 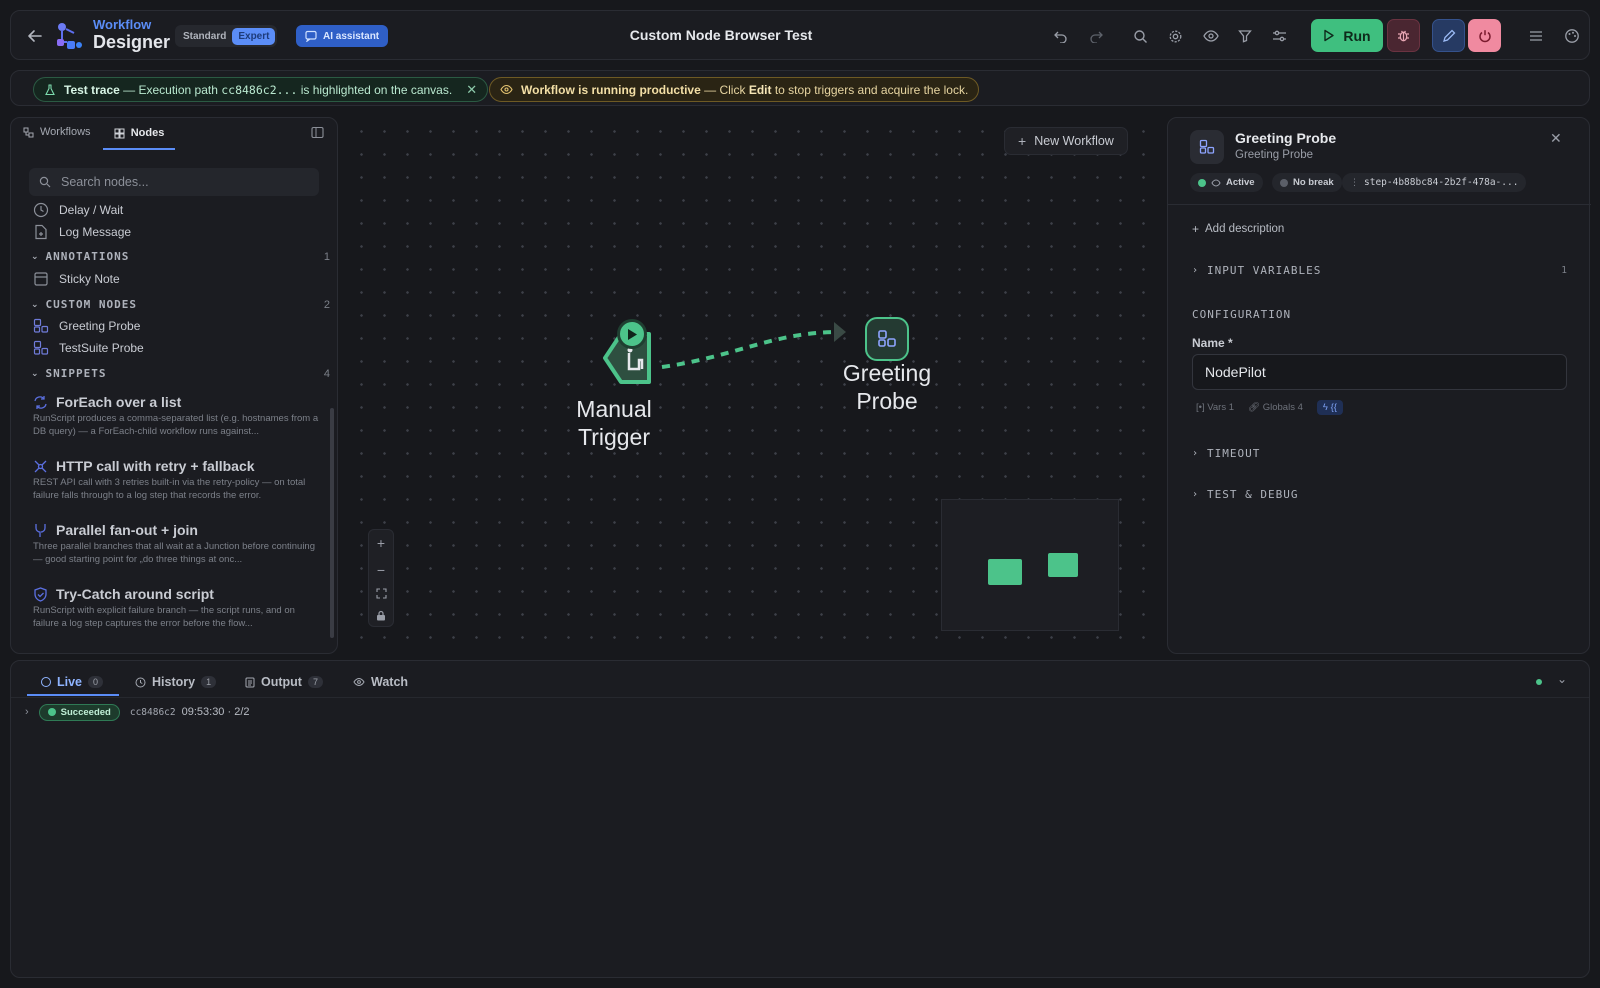 What do you see at coordinates (82, 232) in the screenshot?
I see `node-item-log: Log Message` at bounding box center [82, 232].